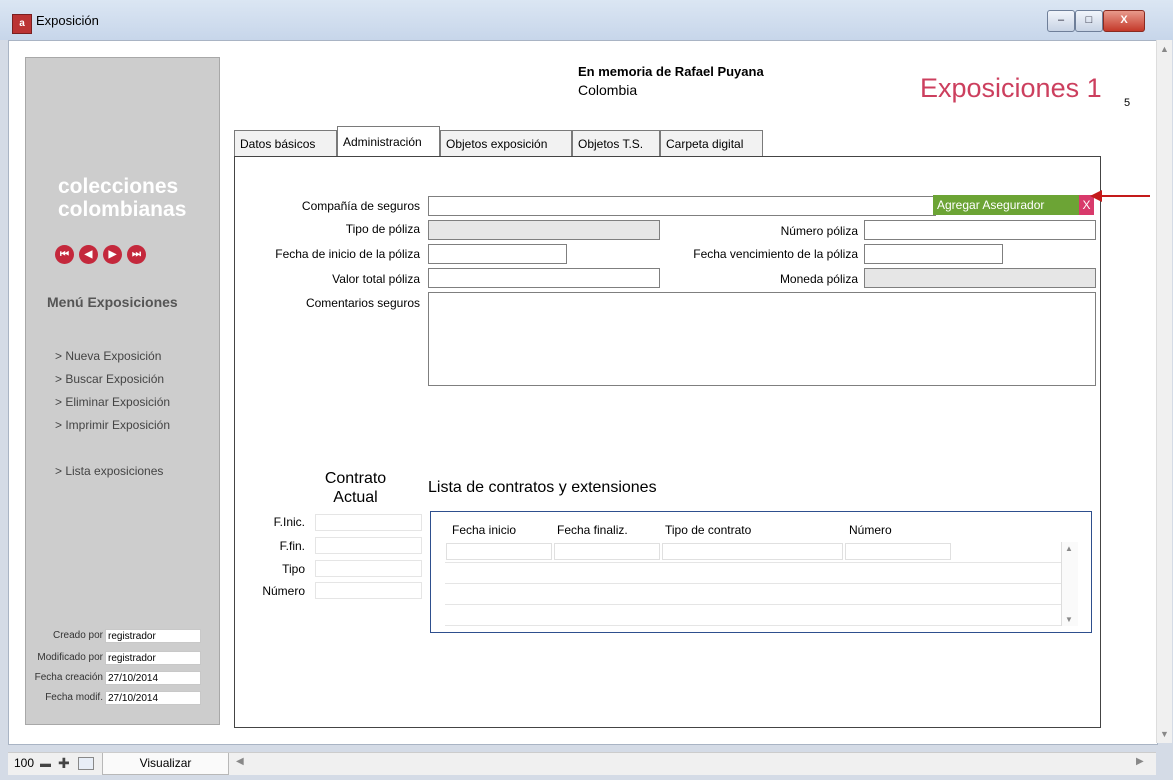 The height and width of the screenshot is (780, 1173). I want to click on tab-objetos-ts: Objetos T.S., so click(616, 143).